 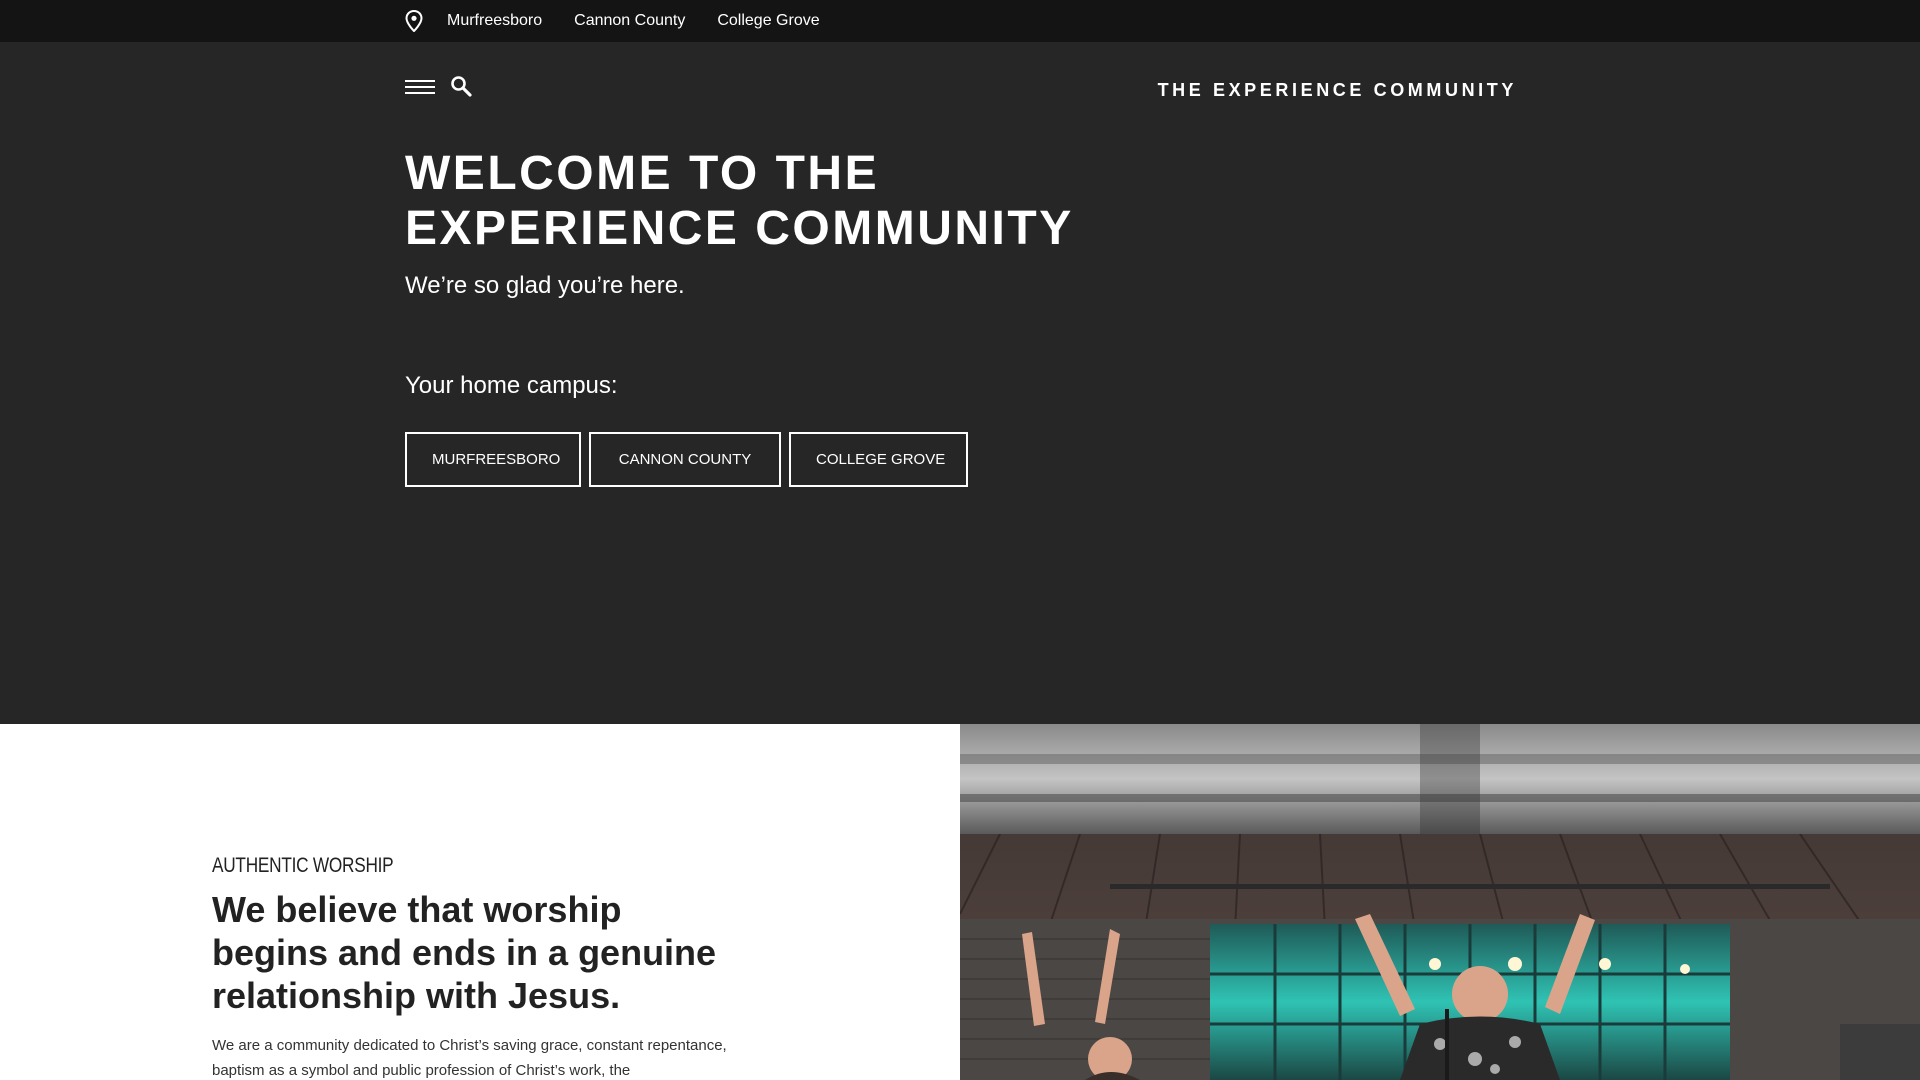 What do you see at coordinates (493, 459) in the screenshot?
I see `murfreesboro-button: MURFREESBORO` at bounding box center [493, 459].